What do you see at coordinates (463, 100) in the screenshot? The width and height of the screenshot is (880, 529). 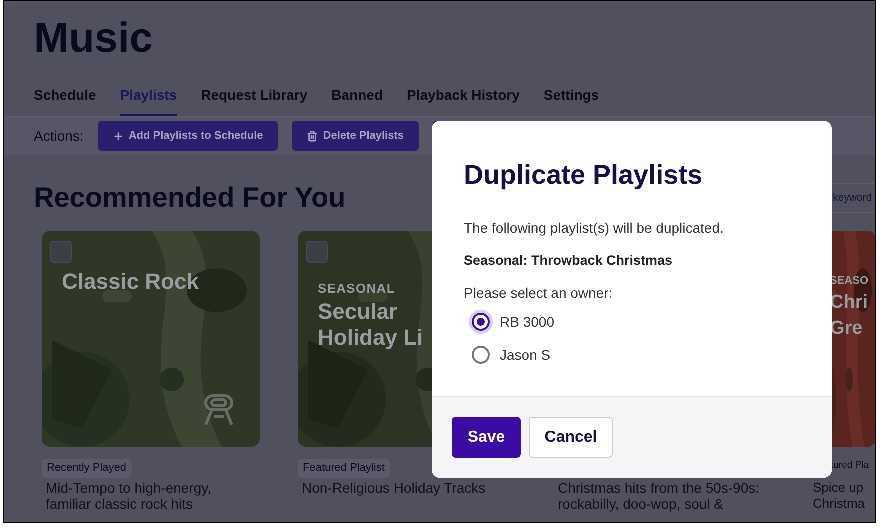 I see `nav-tab: Playback History` at bounding box center [463, 100].